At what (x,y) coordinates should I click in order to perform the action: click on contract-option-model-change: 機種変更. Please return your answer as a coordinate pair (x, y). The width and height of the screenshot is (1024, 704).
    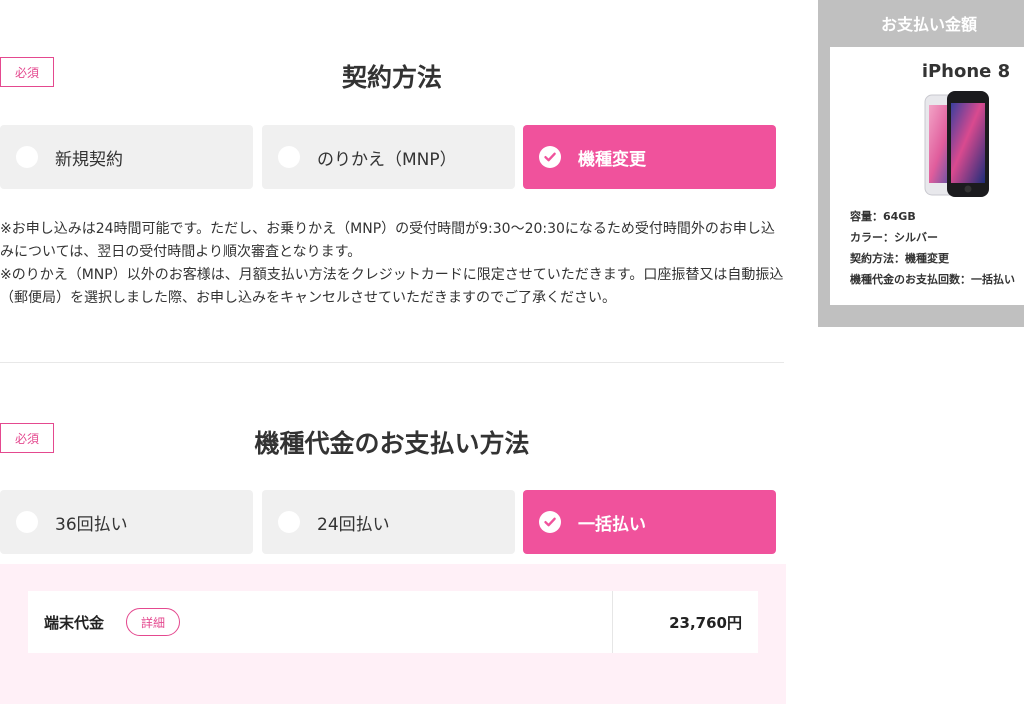
    Looking at the image, I should click on (649, 157).